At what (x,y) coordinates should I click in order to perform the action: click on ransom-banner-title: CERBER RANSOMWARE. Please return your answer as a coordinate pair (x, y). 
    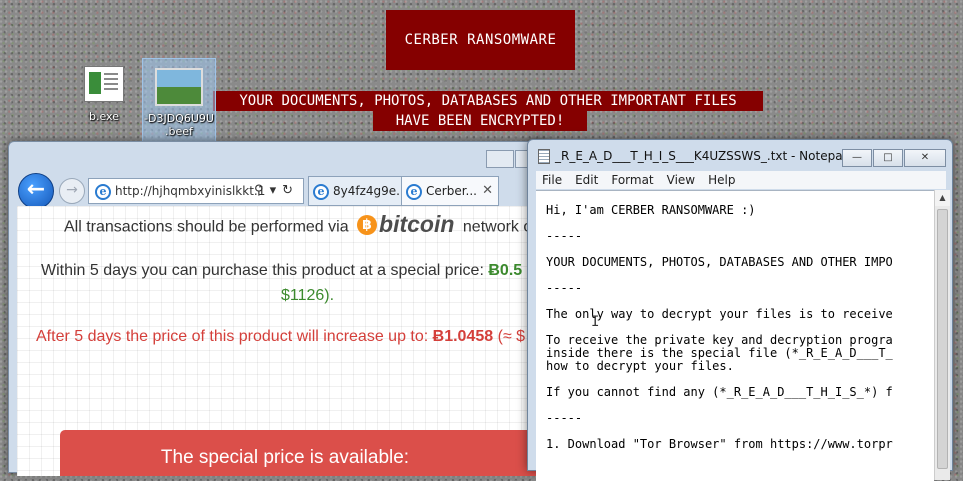
    Looking at the image, I should click on (480, 40).